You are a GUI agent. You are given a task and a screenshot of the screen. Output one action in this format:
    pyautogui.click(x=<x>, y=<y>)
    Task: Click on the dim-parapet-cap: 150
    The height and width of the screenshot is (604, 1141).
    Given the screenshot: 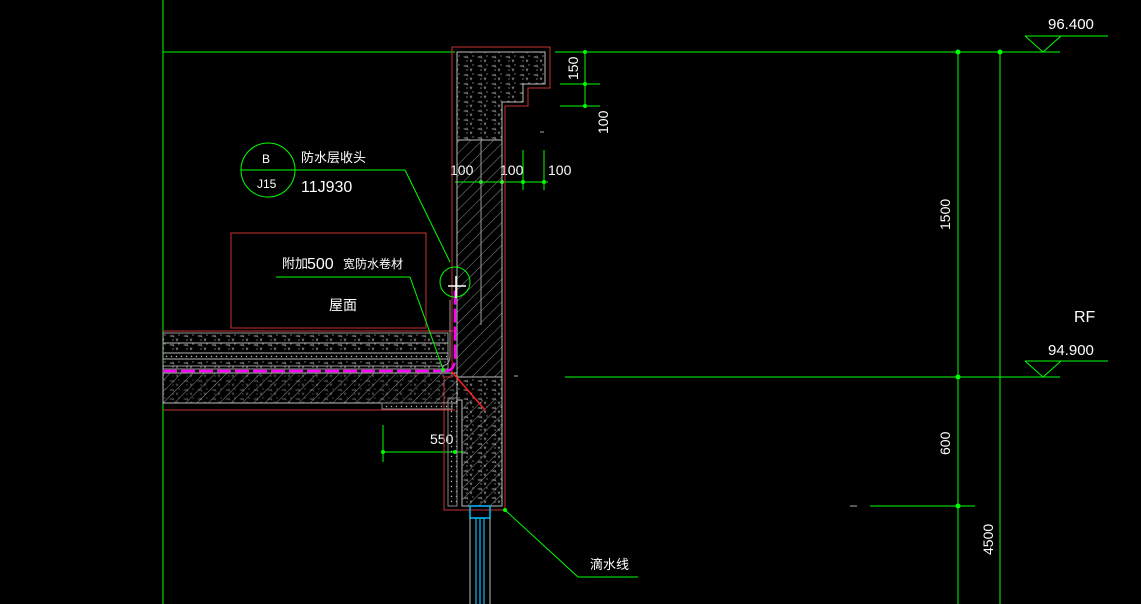 What is the action you would take?
    pyautogui.click(x=573, y=68)
    